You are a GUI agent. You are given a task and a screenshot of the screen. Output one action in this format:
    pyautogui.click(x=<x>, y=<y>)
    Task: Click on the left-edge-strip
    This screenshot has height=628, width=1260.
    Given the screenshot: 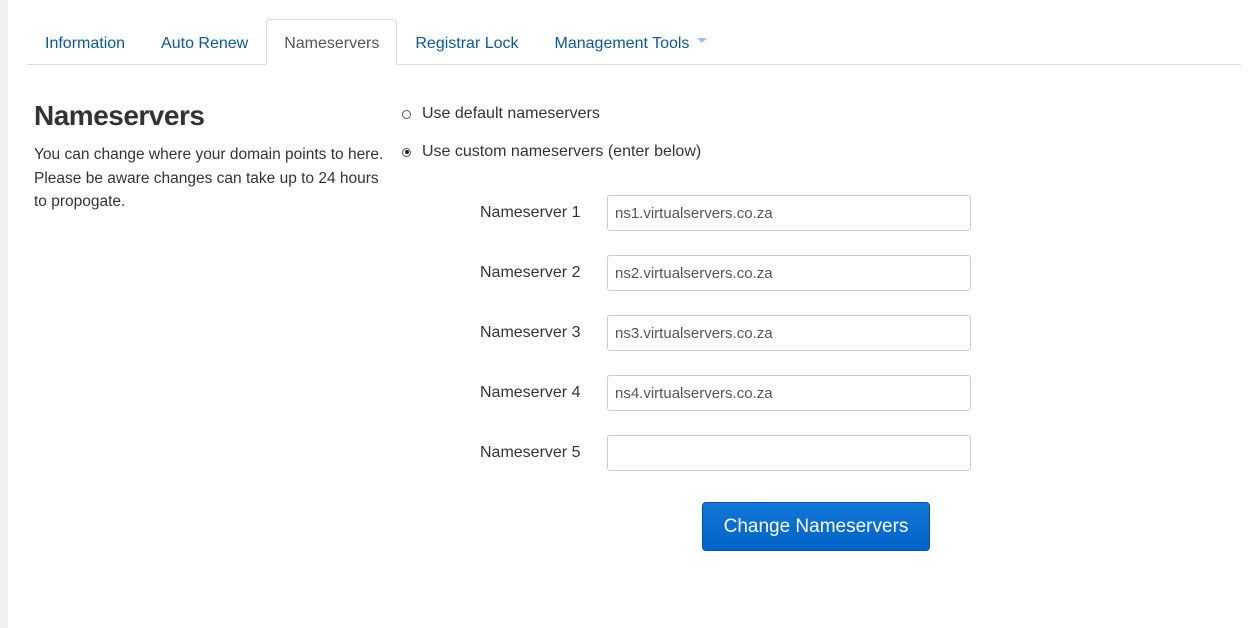 What is the action you would take?
    pyautogui.click(x=4, y=314)
    